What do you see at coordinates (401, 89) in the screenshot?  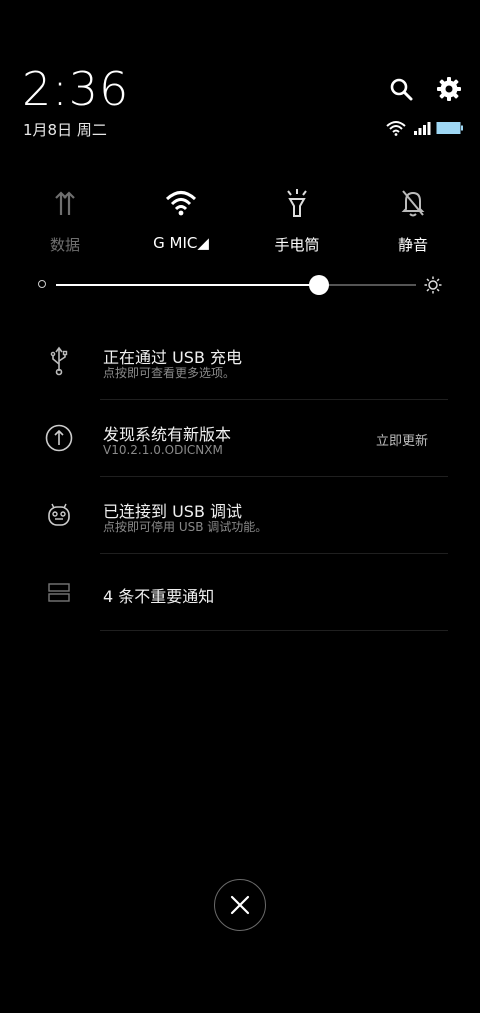 I see `search-icon` at bounding box center [401, 89].